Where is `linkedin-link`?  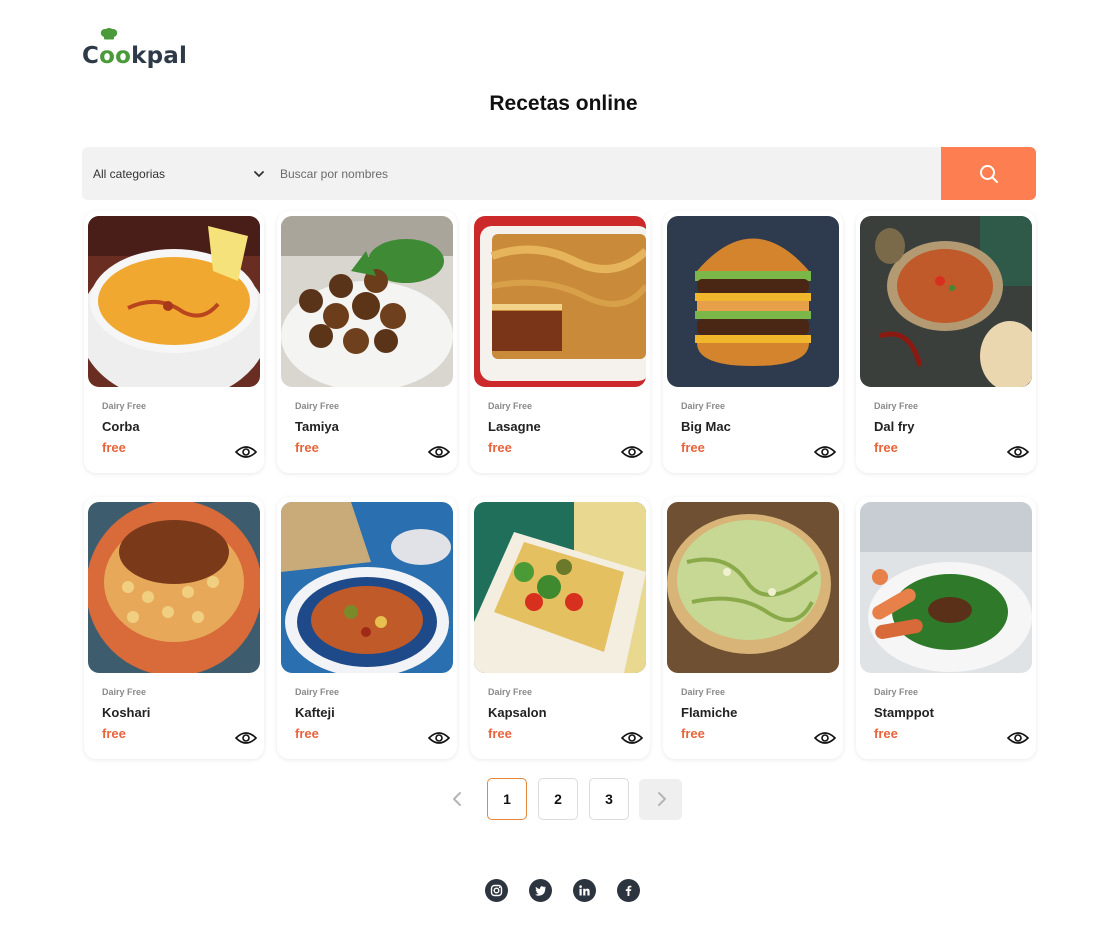 linkedin-link is located at coordinates (584, 890).